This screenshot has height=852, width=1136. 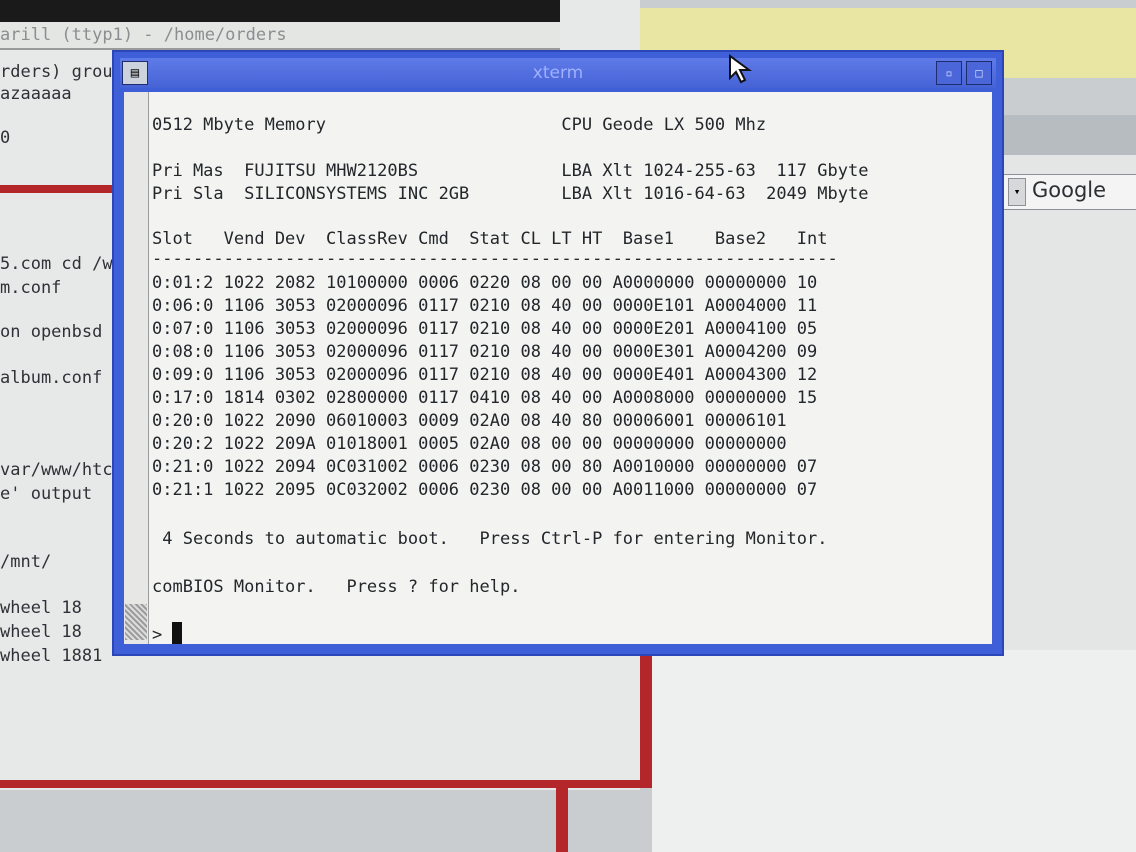 I want to click on bg-terminal-line: album.conf, so click(x=51, y=378).